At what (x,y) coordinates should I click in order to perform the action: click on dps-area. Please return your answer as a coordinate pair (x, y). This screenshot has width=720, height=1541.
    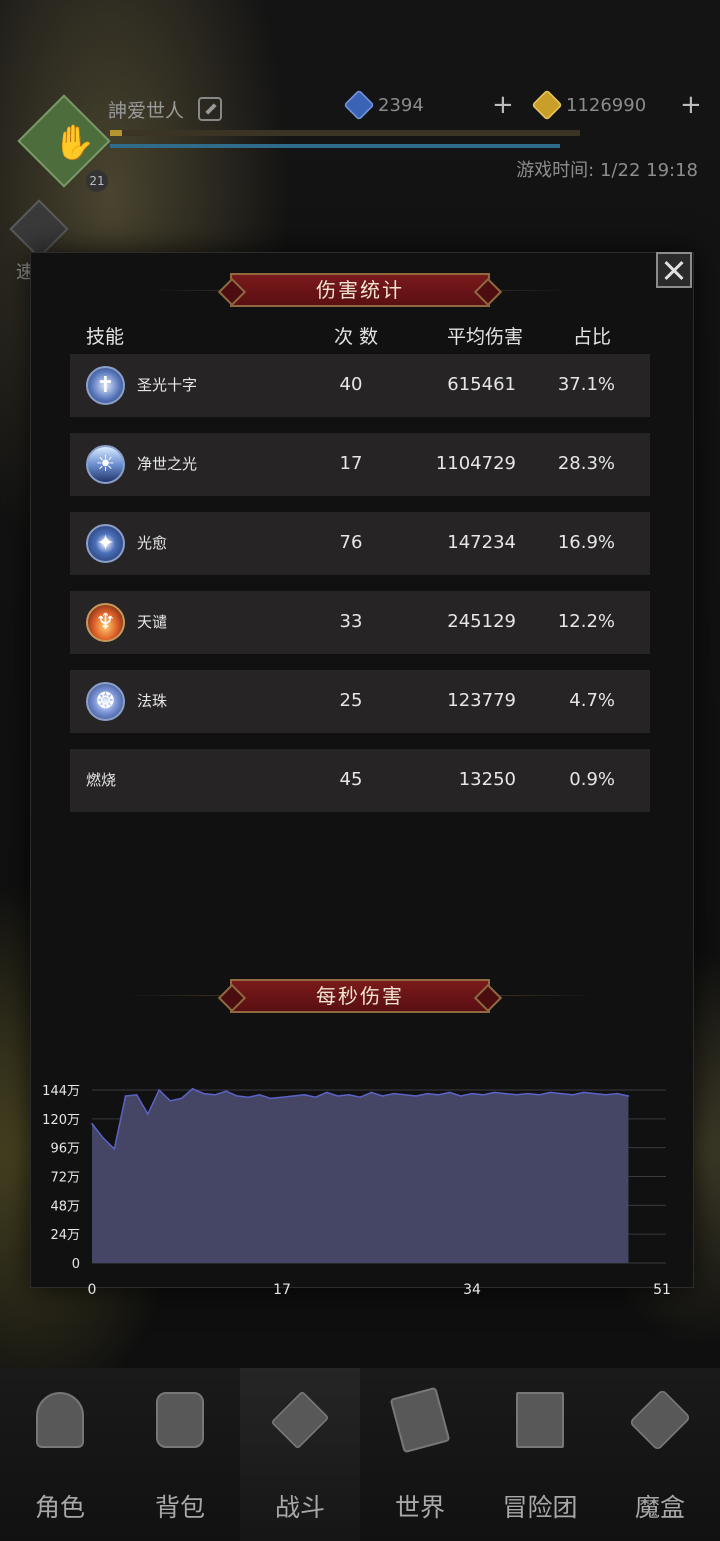
    Looking at the image, I should click on (360, 1175).